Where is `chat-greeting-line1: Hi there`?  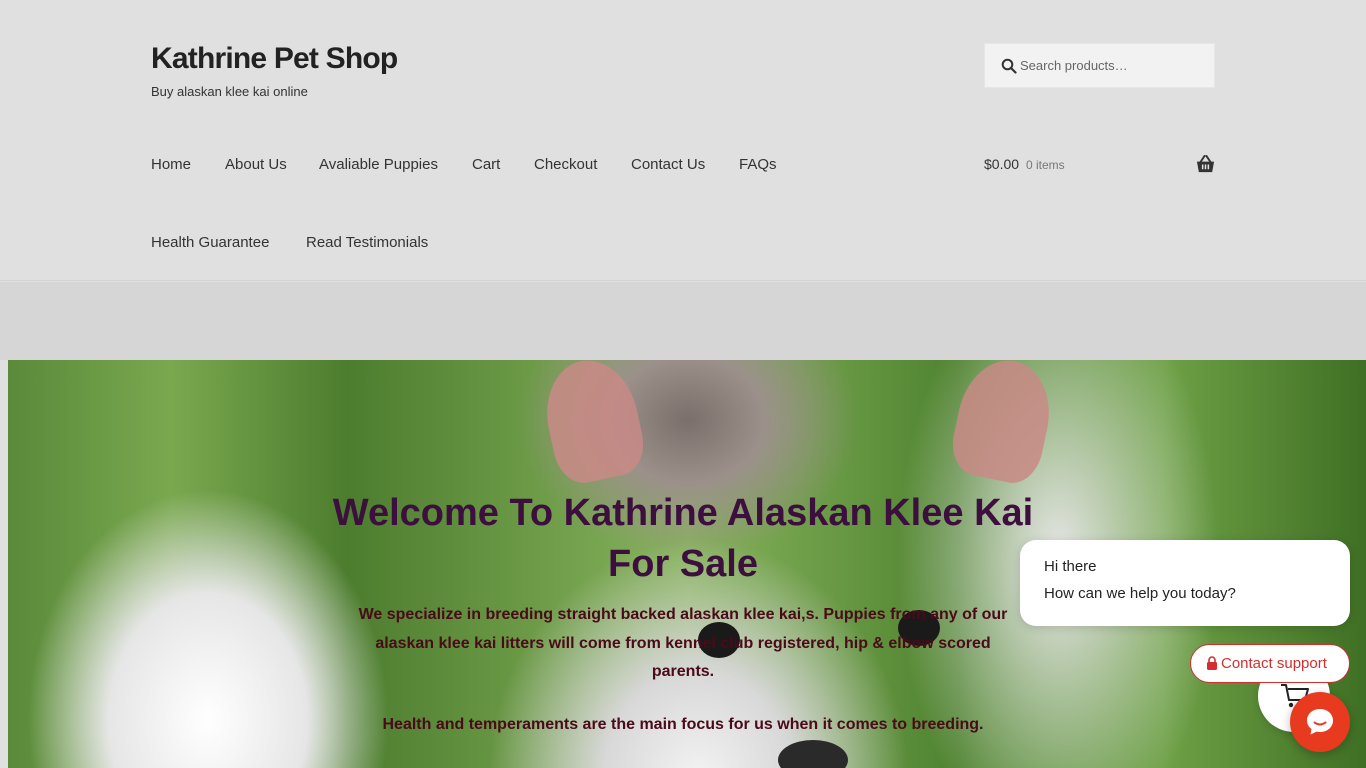 chat-greeting-line1: Hi there is located at coordinates (1070, 566).